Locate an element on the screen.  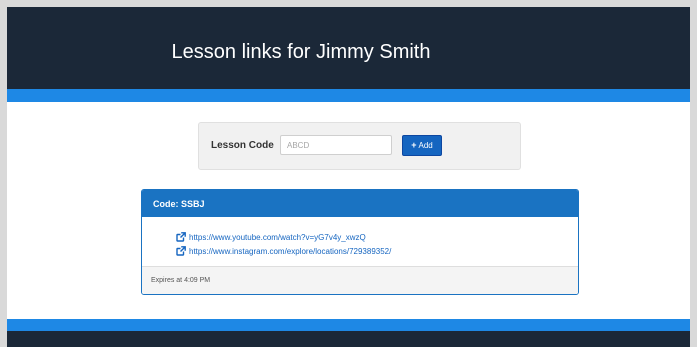
panel-title: Code: SSBJ is located at coordinates (179, 204).